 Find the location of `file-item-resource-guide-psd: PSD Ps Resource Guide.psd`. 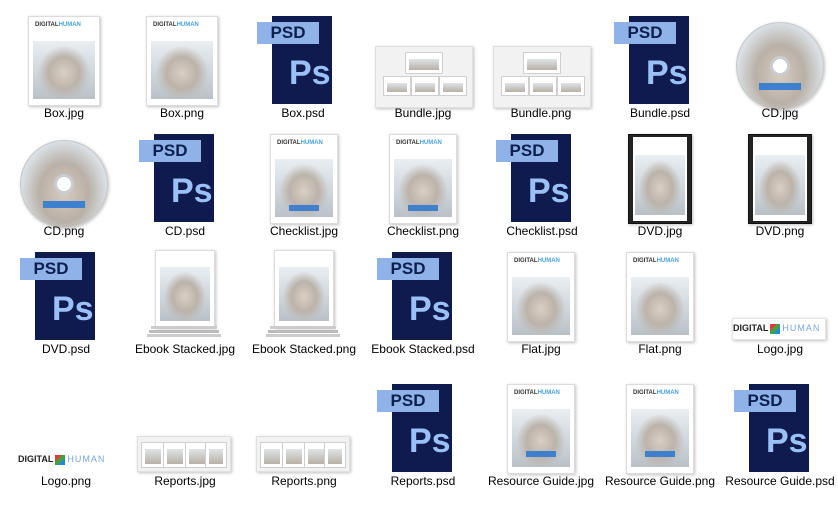

file-item-resource-guide-psd: PSD Ps Resource Guide.psd is located at coordinates (780, 440).